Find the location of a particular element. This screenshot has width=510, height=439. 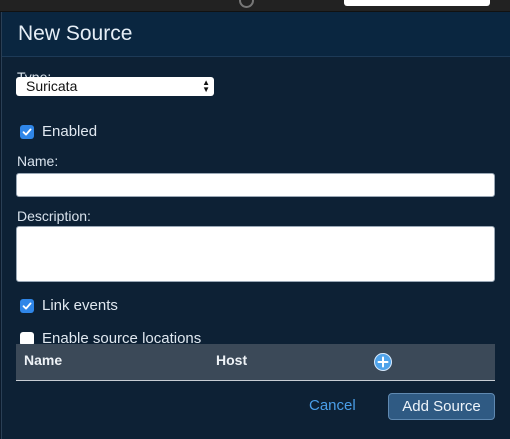

name-input is located at coordinates (255, 185).